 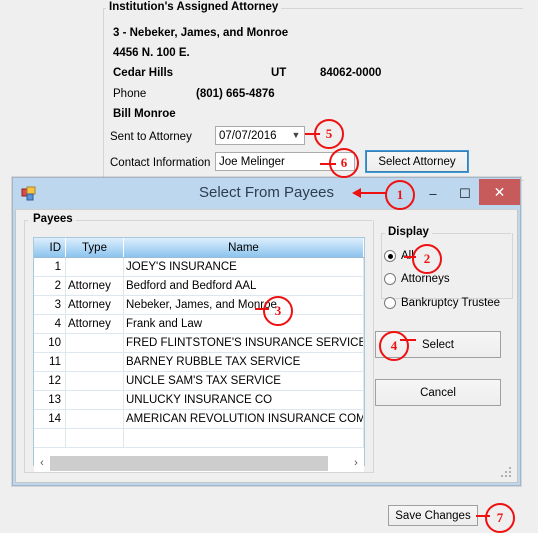 I want to click on table-row: 11 BARNEY RUBBLE TAX SERVICE, so click(x=199, y=362).